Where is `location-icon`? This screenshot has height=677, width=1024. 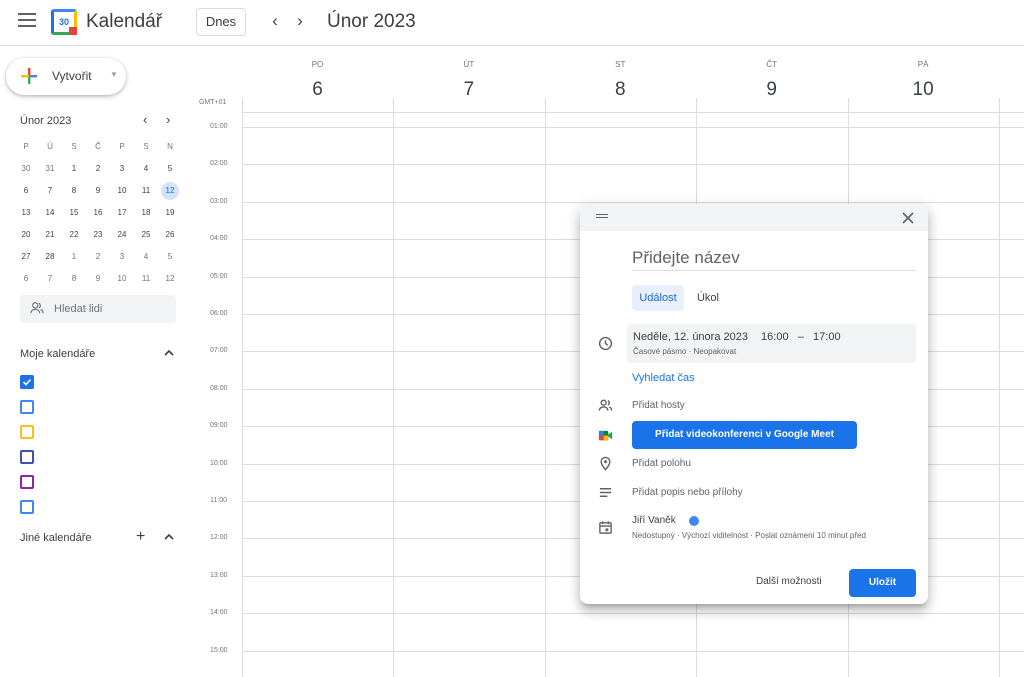
location-icon is located at coordinates (605, 463).